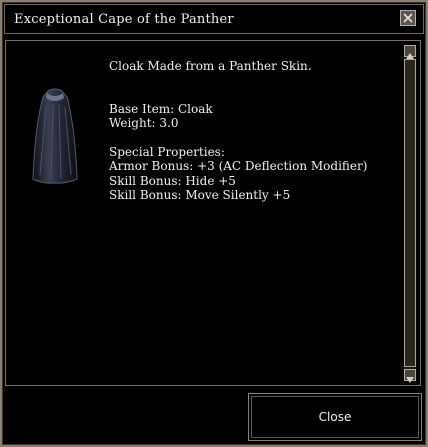 Image resolution: width=428 pixels, height=447 pixels. I want to click on base-item-line: Base Item: Cloak, so click(161, 108).